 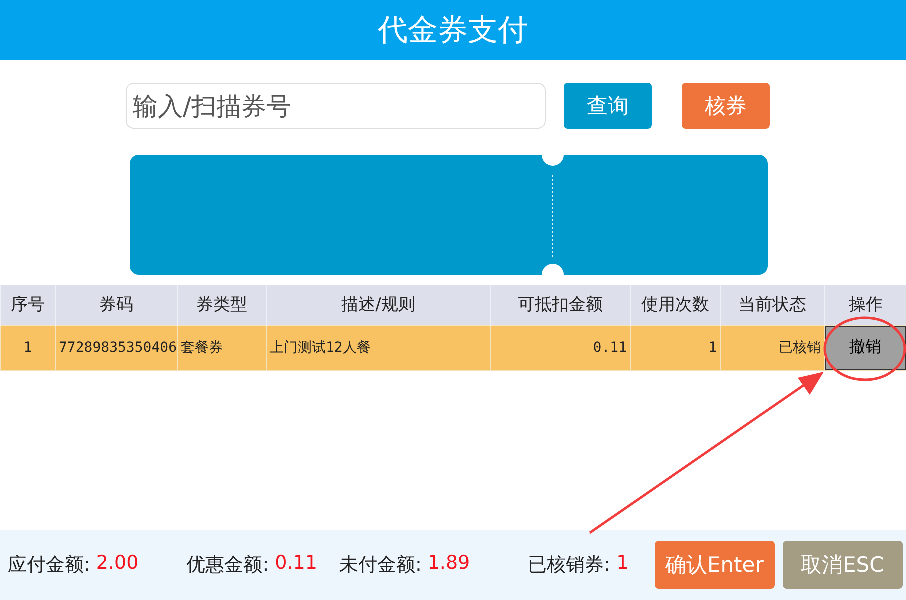 I want to click on column-header: 使用次数, so click(x=676, y=305).